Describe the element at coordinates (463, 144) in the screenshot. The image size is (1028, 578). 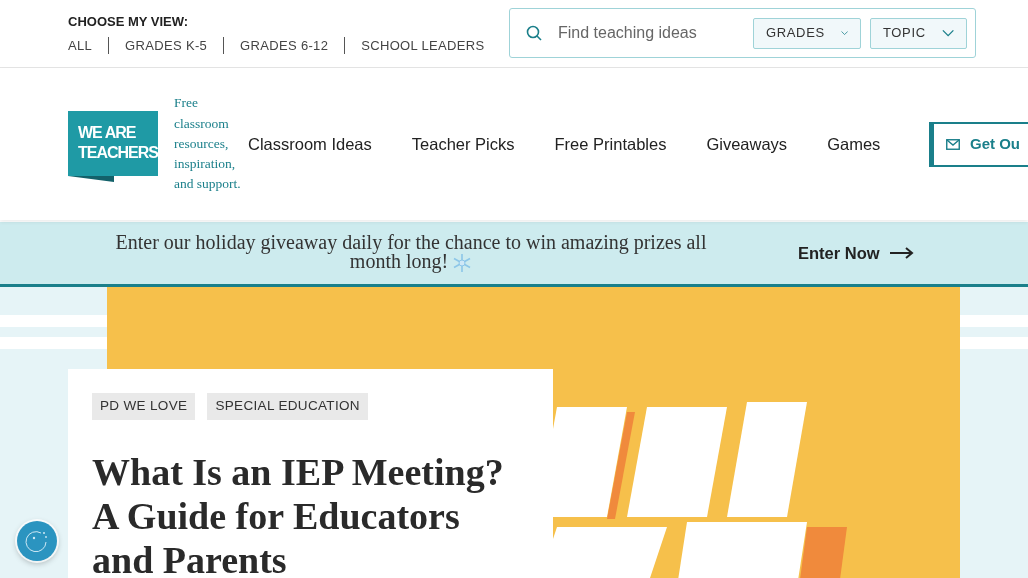
I see `nav-link: Teacher Picks` at that location.